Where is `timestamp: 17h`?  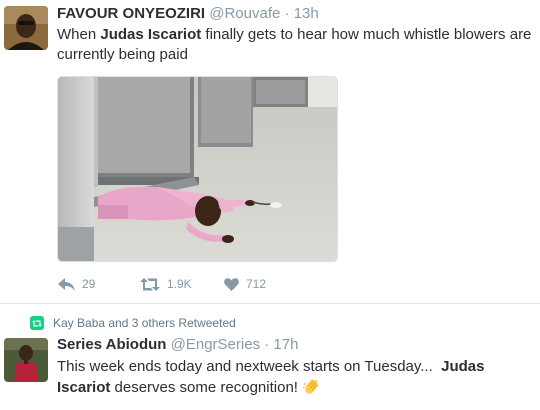
timestamp: 17h is located at coordinates (285, 344).